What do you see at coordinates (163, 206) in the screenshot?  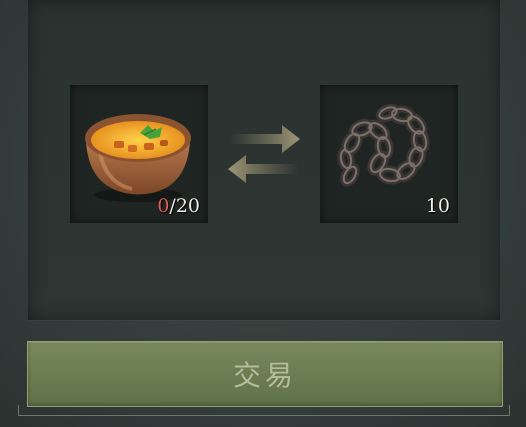 I see `owned-count: 0` at bounding box center [163, 206].